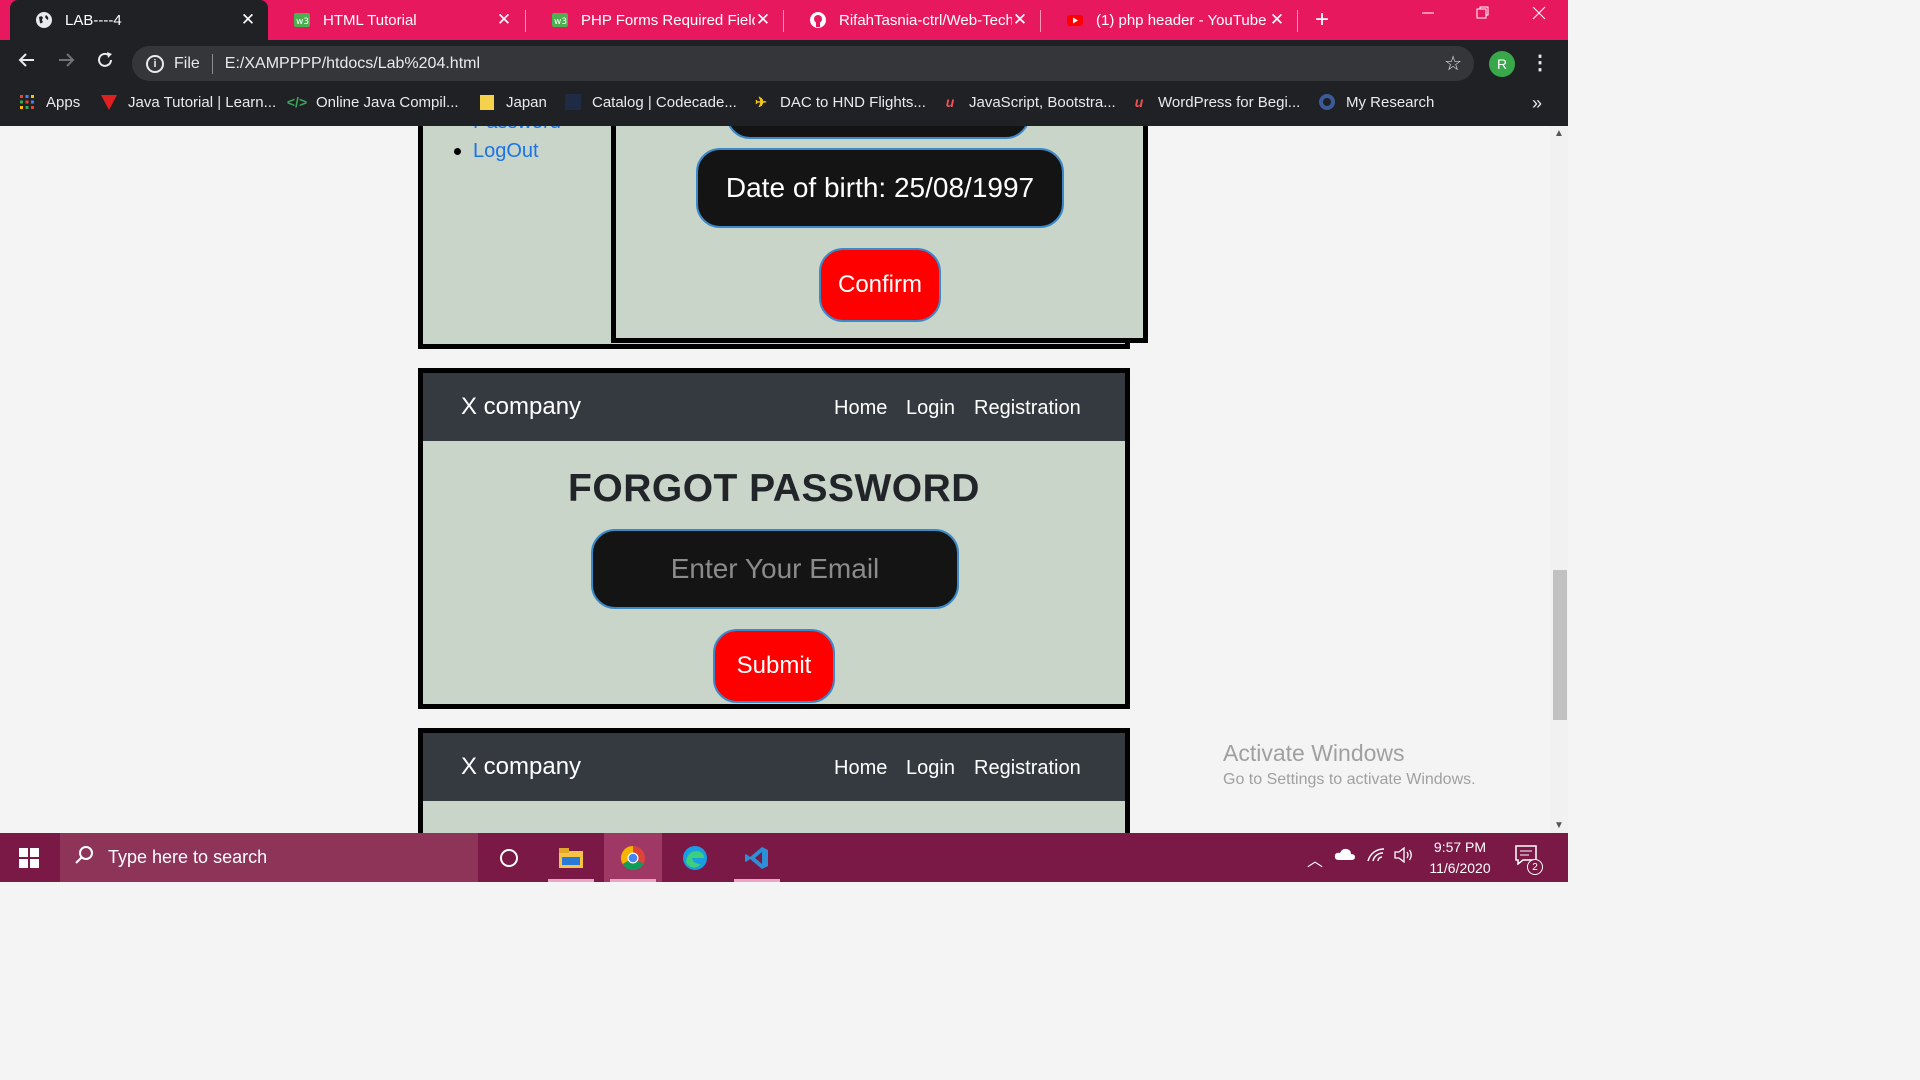 The height and width of the screenshot is (1080, 1920). Describe the element at coordinates (1322, 20) in the screenshot. I see `new-tab-button: +` at that location.